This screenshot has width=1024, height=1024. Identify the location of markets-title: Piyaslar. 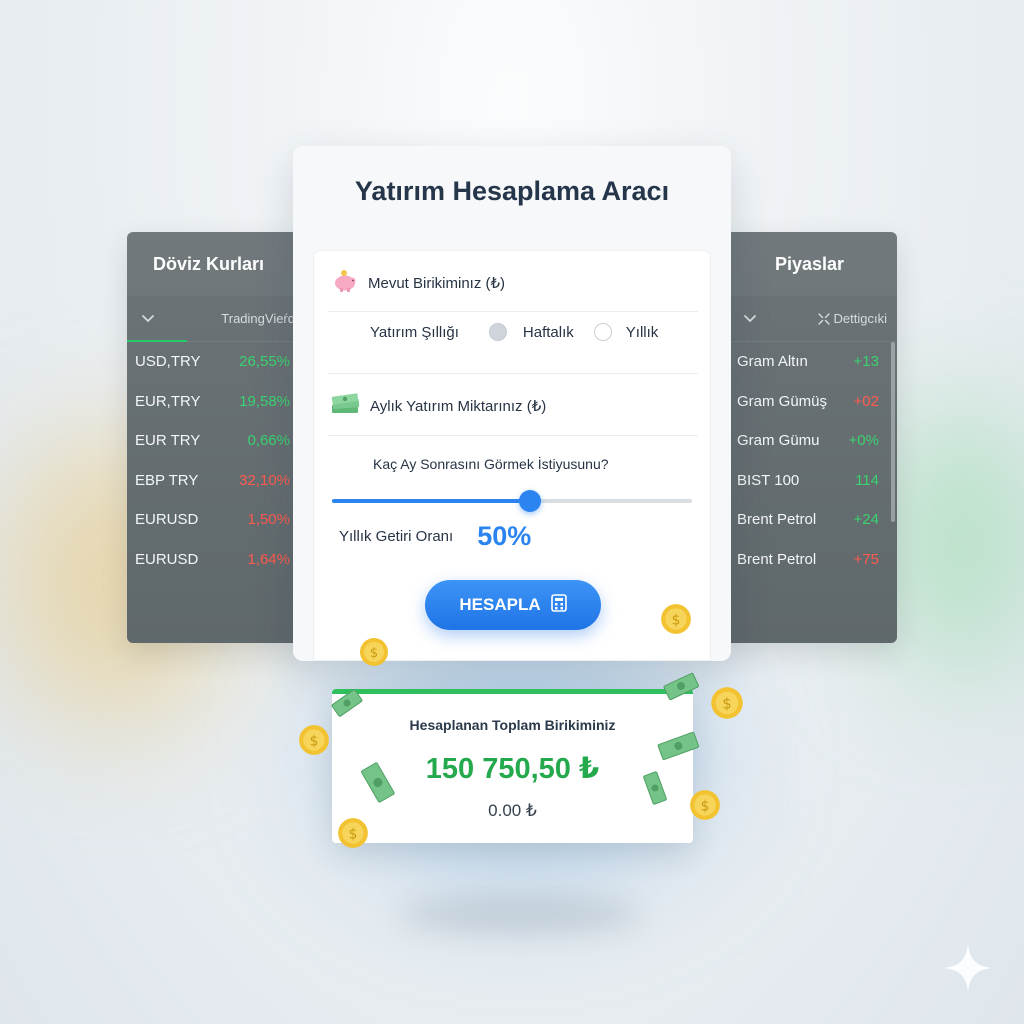
(807, 264).